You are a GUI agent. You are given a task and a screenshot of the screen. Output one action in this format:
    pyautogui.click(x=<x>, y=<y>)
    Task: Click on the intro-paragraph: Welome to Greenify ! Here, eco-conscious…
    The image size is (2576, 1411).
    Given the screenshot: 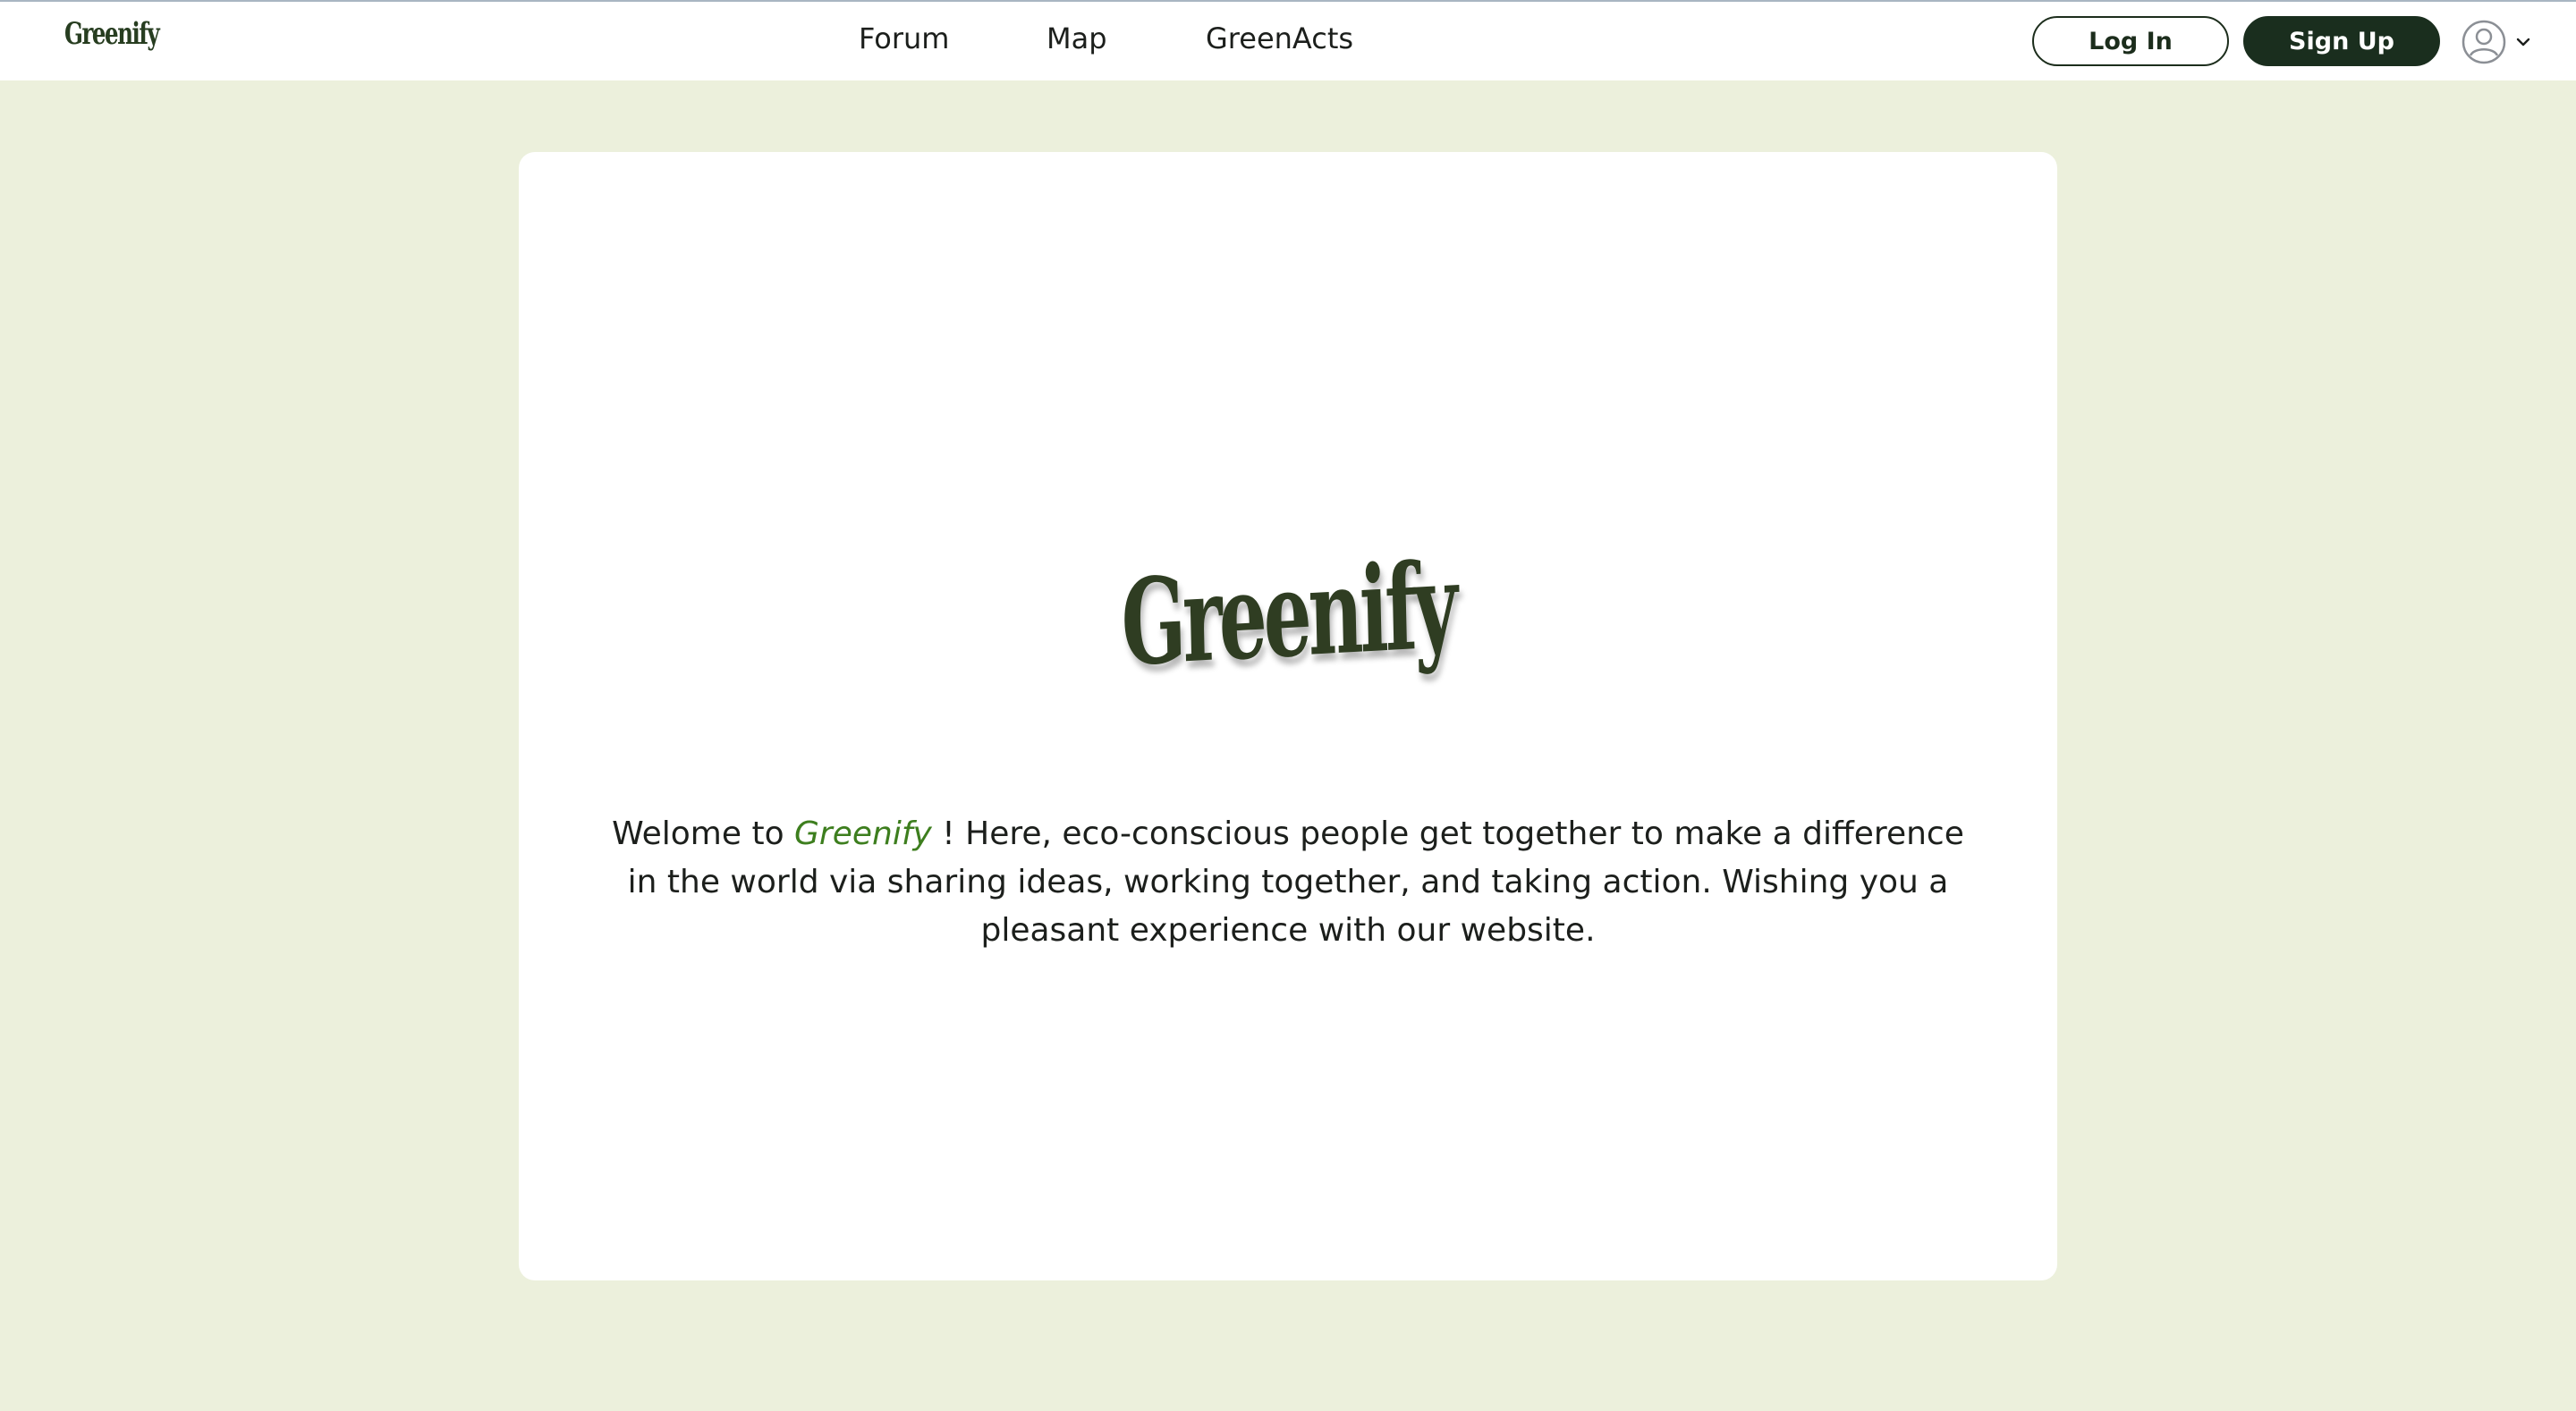 What is the action you would take?
    pyautogui.click(x=1288, y=882)
    